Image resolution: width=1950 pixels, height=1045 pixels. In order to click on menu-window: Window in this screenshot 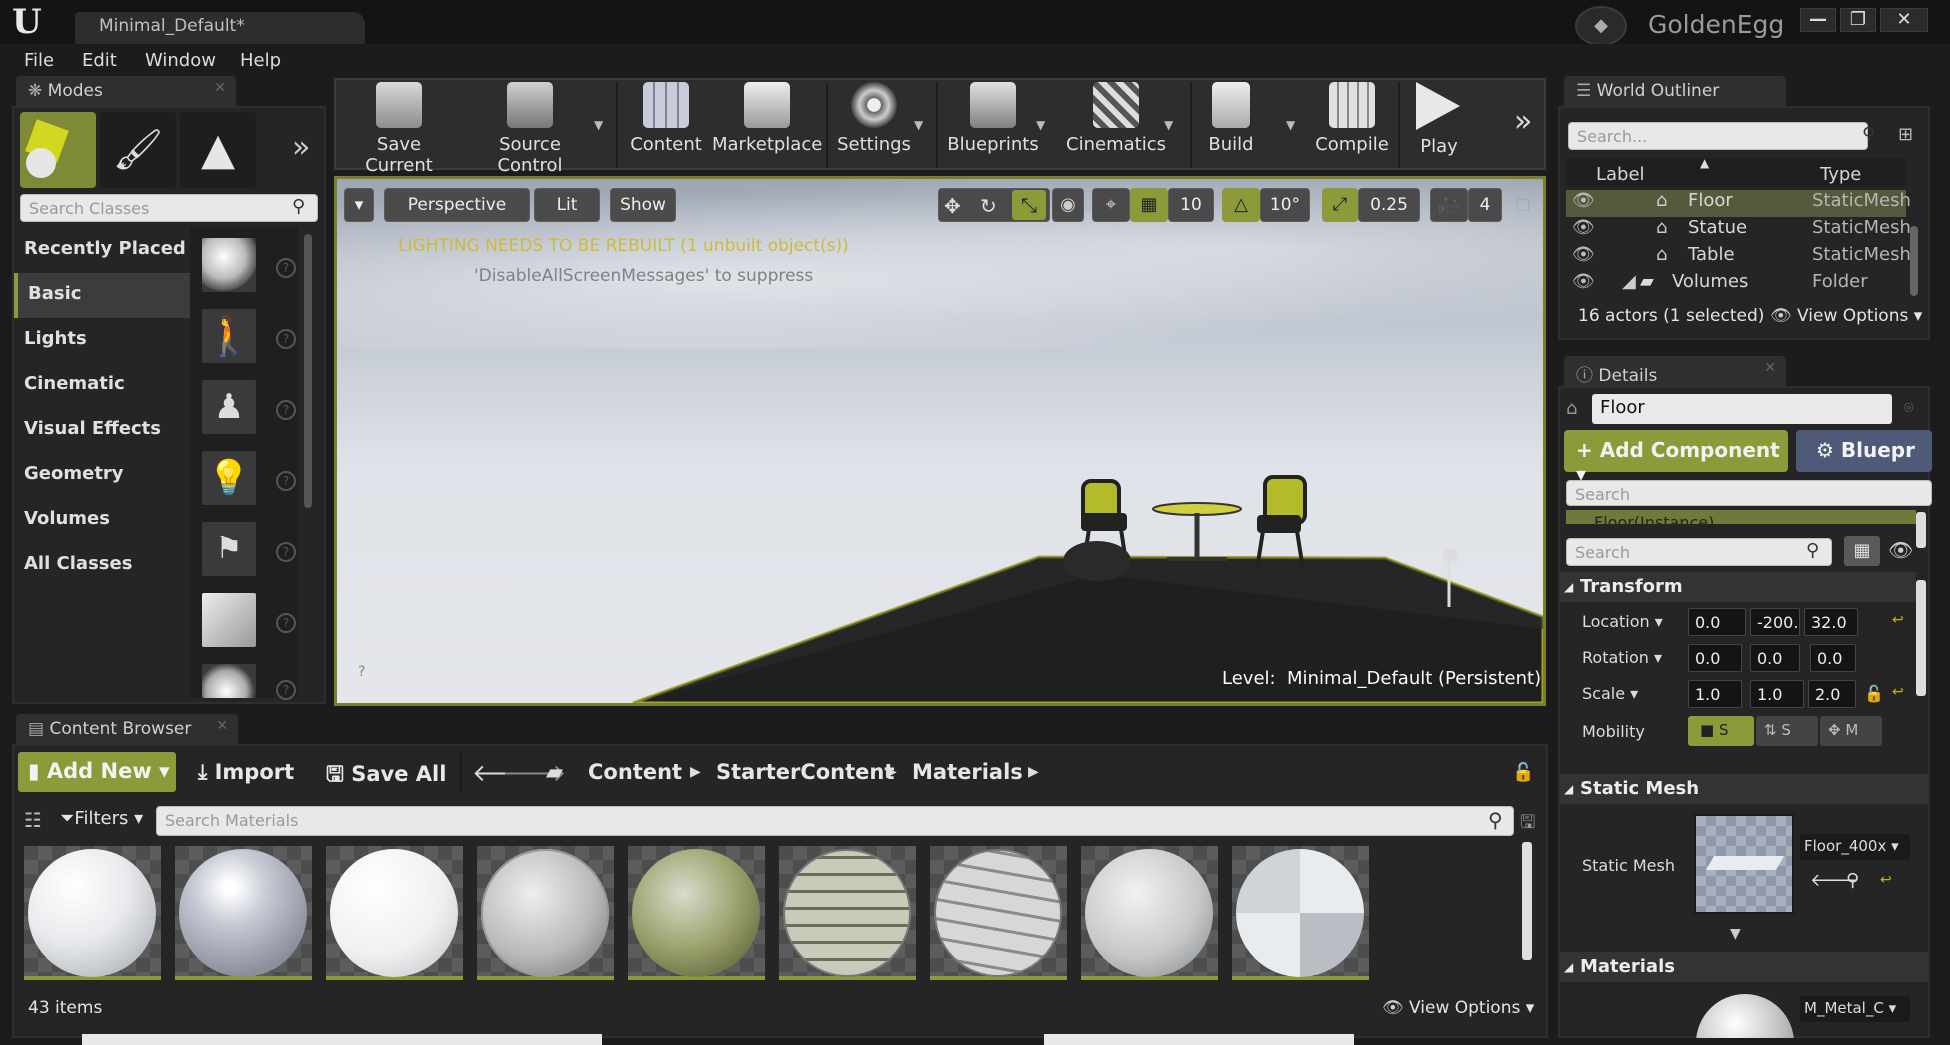, I will do `click(180, 60)`.